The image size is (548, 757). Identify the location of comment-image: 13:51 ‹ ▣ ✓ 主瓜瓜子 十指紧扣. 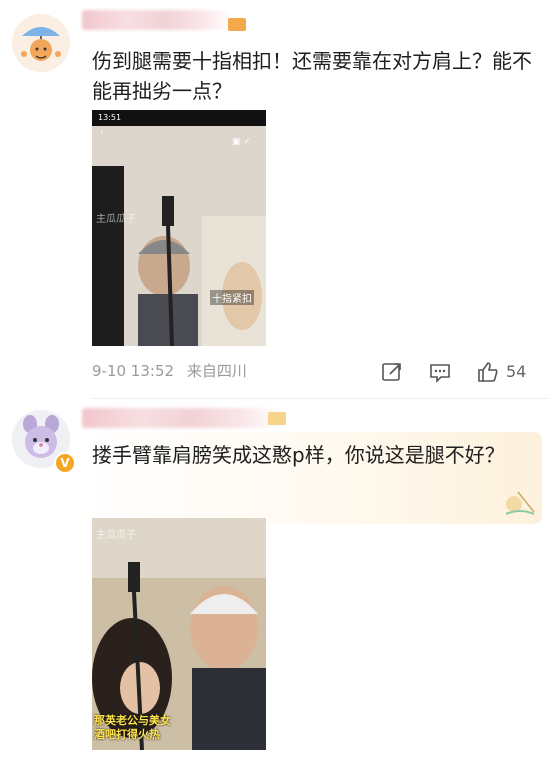
(179, 228).